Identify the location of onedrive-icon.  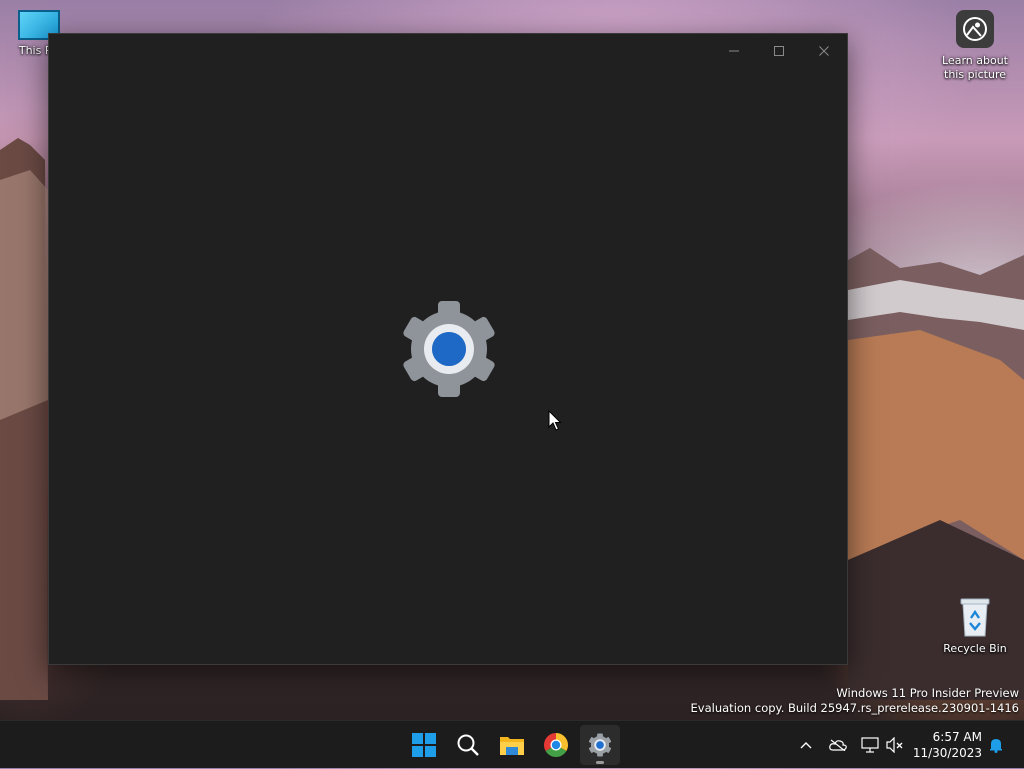
(838, 745).